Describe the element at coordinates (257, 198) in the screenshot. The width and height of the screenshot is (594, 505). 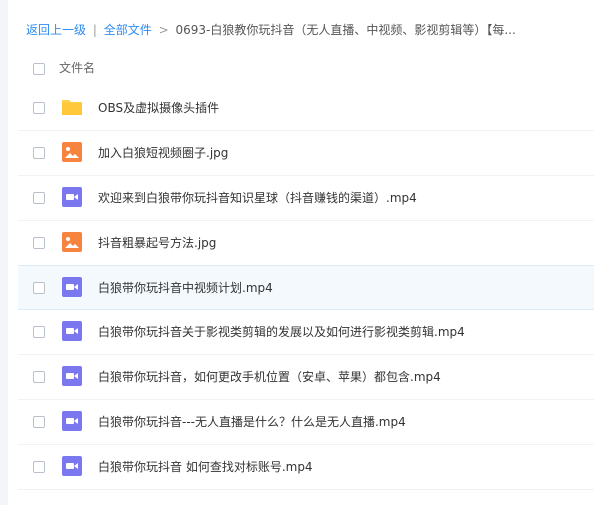
I see `file-name: 欢迎来到白狼带你玩抖音知识星球（抖音赚钱的渠道）.mp4` at that location.